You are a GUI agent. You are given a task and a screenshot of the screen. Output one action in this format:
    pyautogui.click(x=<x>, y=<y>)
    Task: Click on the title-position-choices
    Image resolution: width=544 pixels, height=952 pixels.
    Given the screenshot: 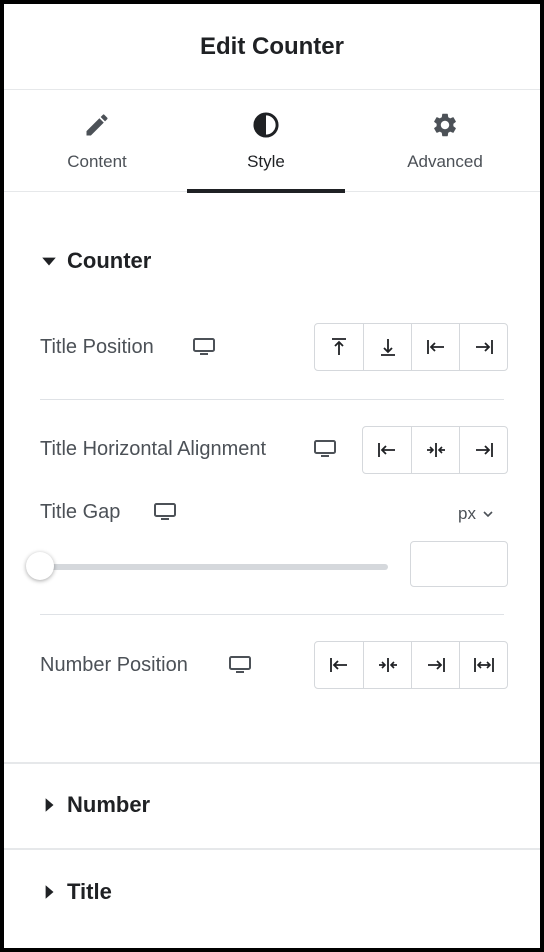 What is the action you would take?
    pyautogui.click(x=411, y=347)
    